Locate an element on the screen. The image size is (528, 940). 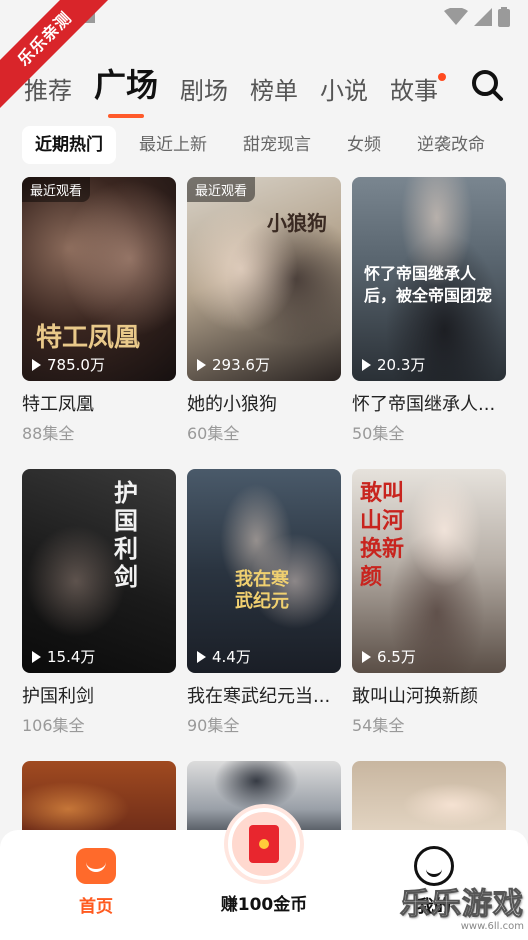
drama-title: 特工凤凰 is located at coordinates (58, 404).